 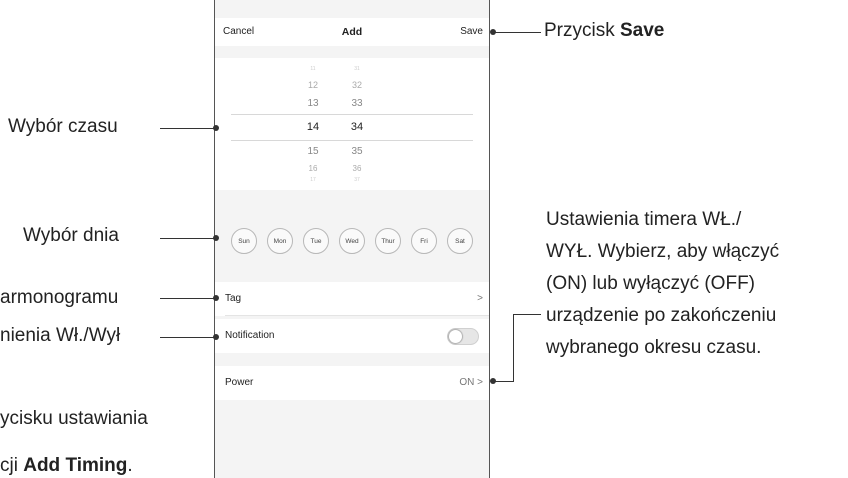 I want to click on callout-onoff: nienia Wł./Wył, so click(x=60, y=335).